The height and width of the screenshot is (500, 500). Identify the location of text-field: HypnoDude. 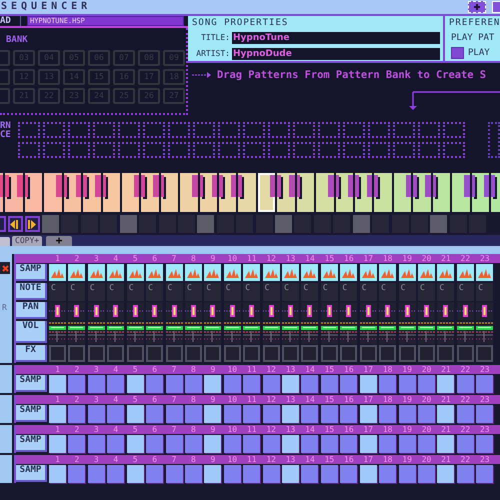
(336, 54).